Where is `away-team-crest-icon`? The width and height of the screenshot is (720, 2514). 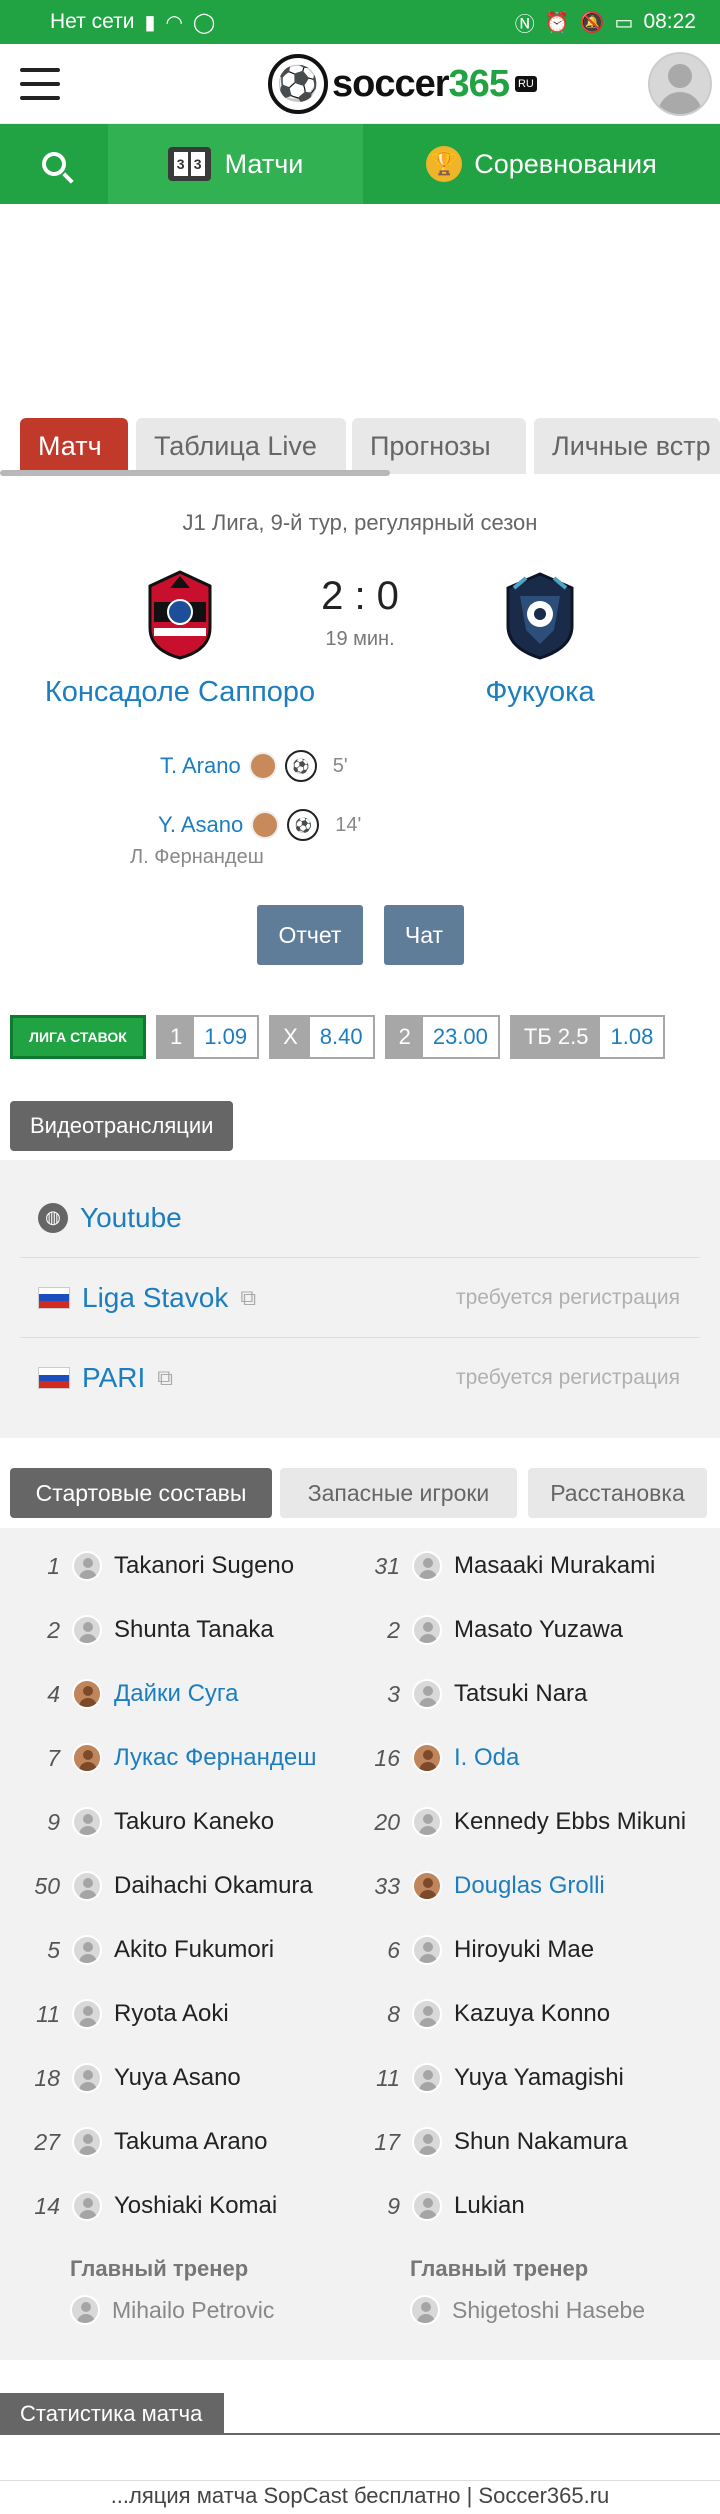 away-team-crest-icon is located at coordinates (540, 614).